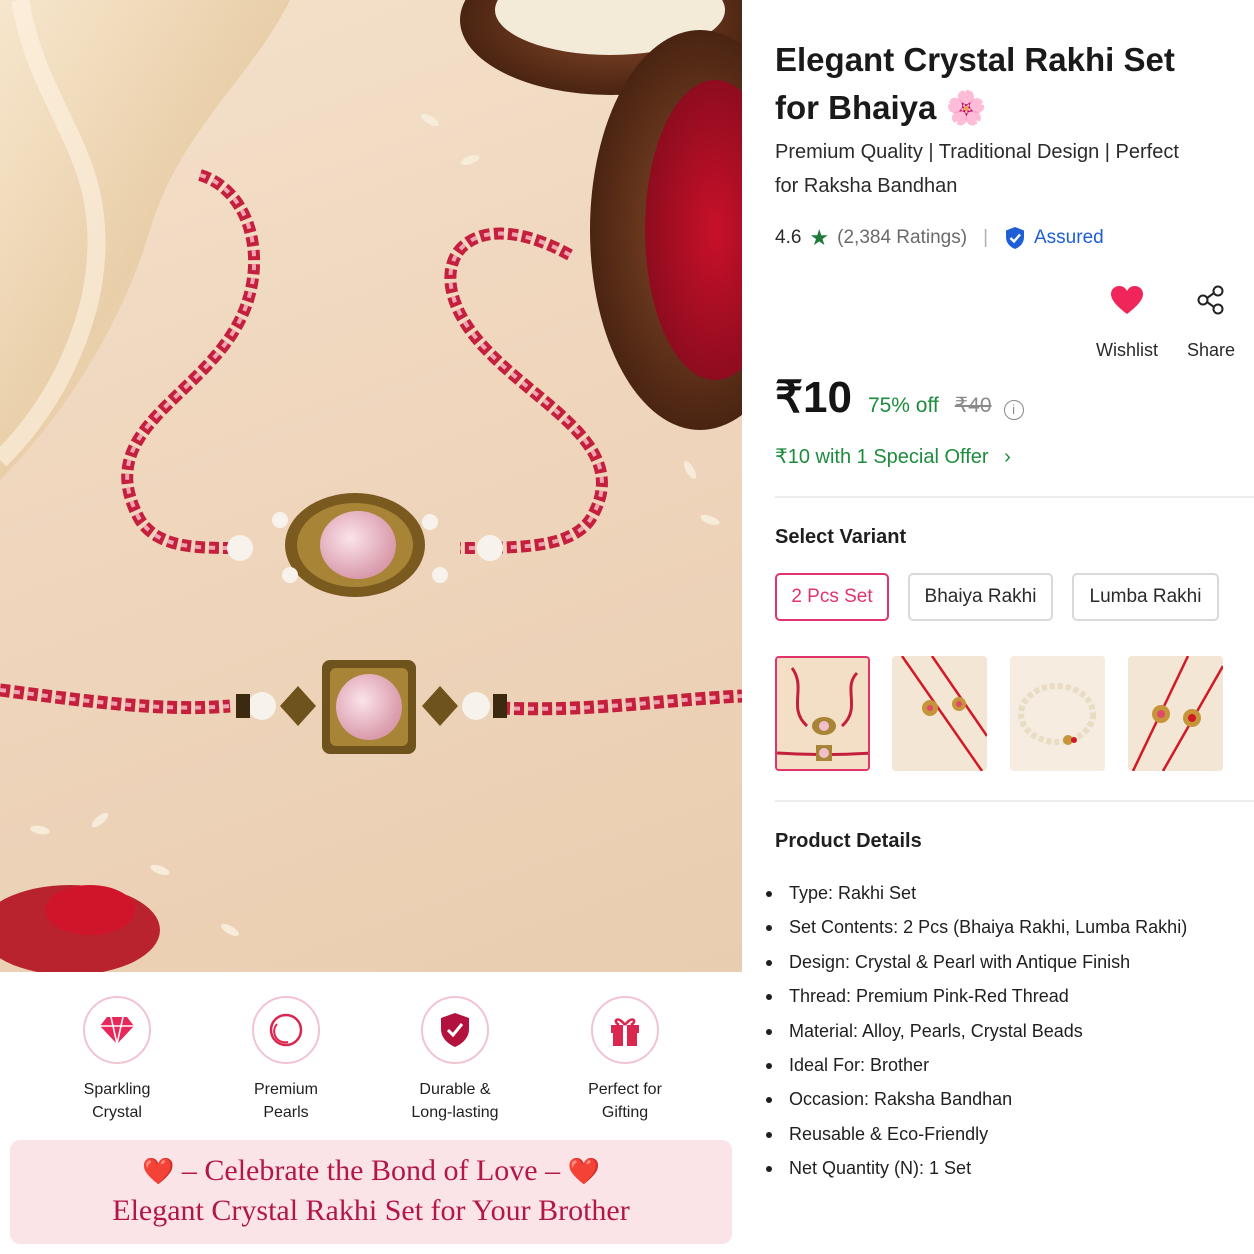 This screenshot has width=1254, height=1254. Describe the element at coordinates (882, 457) in the screenshot. I see `offer-text: ₹10 with 1 Special Offer` at that location.